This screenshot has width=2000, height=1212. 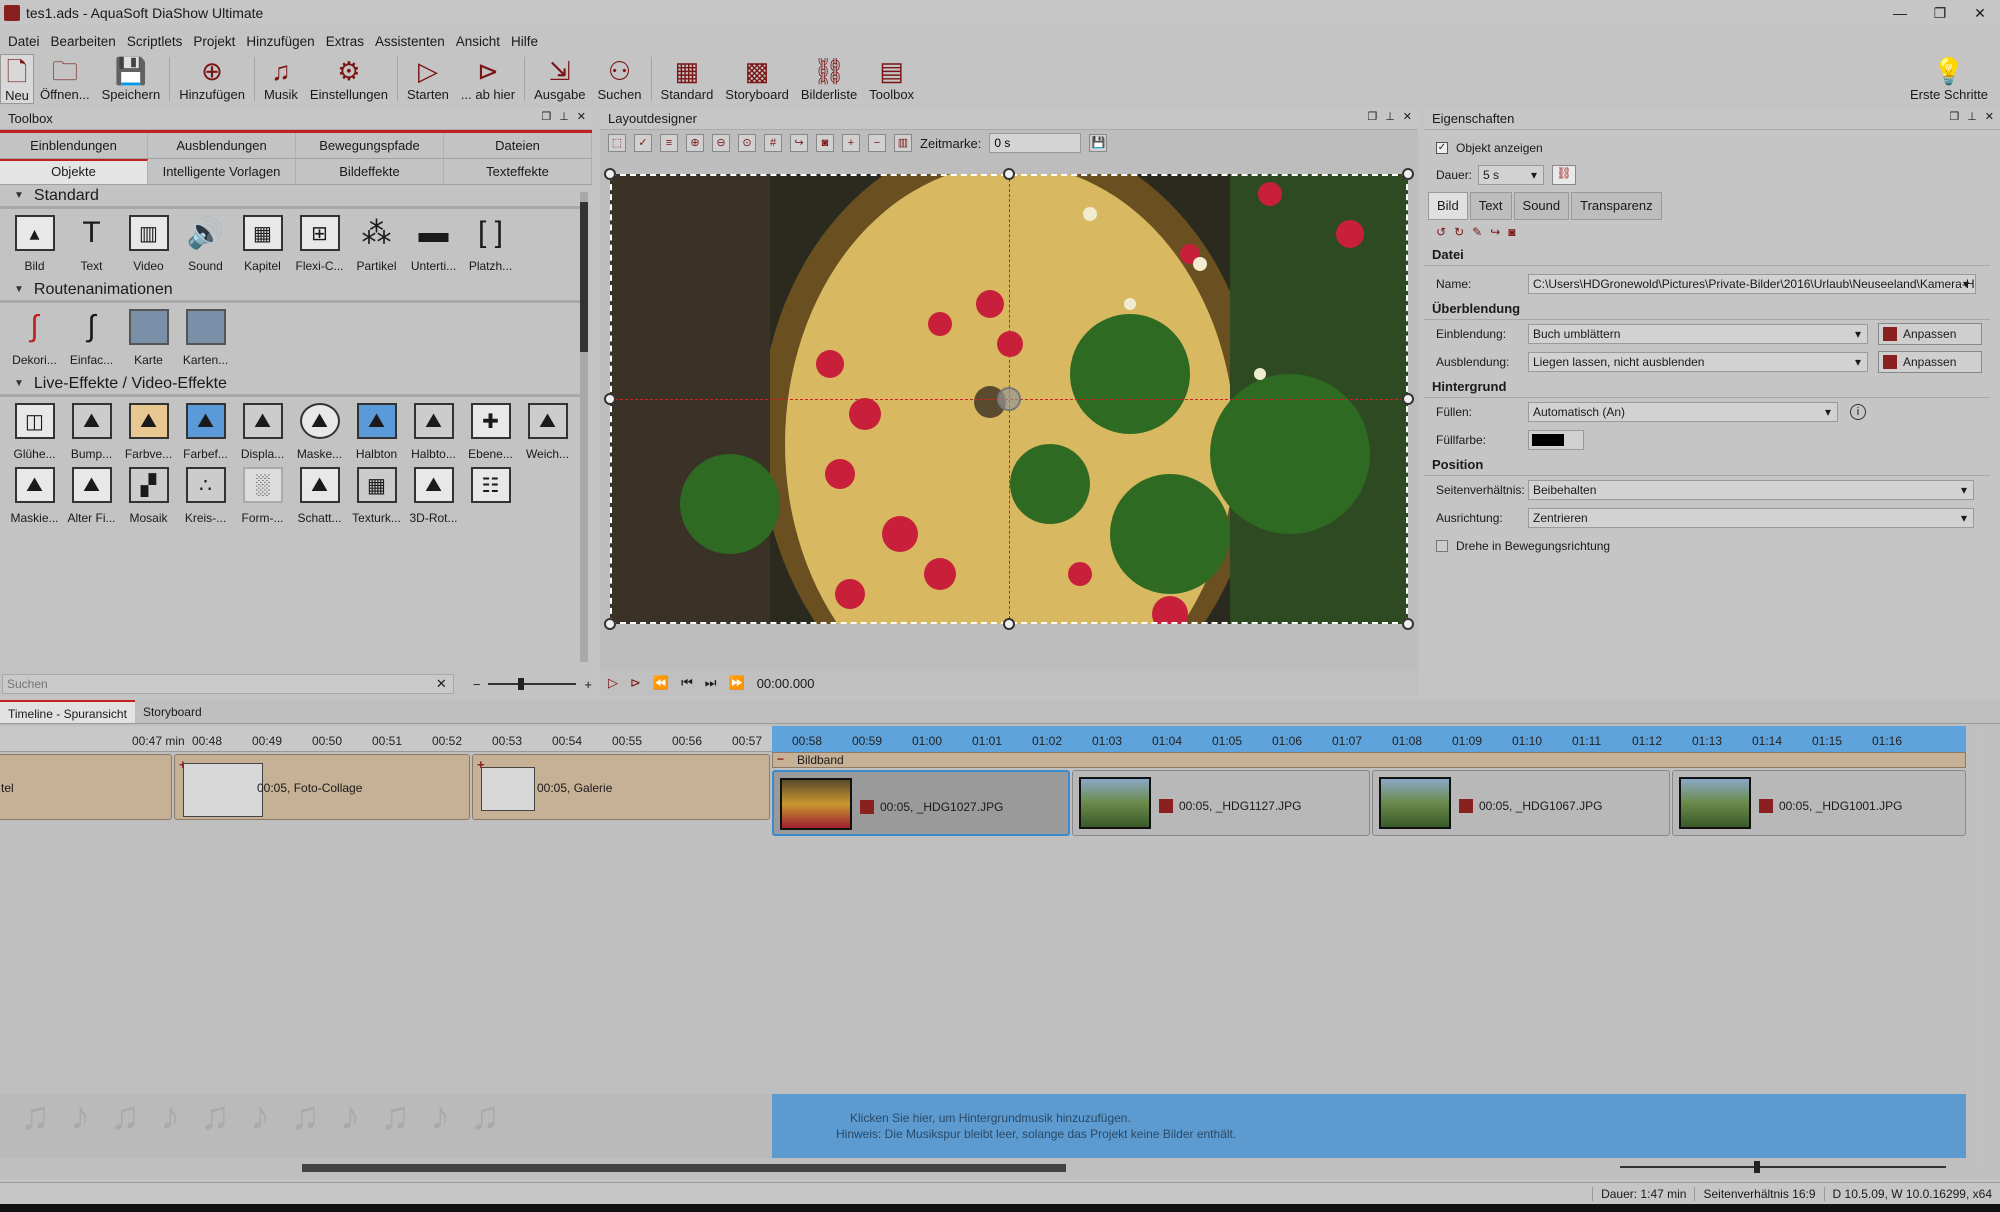 I want to click on item-adjust: ☷, so click(x=490, y=496).